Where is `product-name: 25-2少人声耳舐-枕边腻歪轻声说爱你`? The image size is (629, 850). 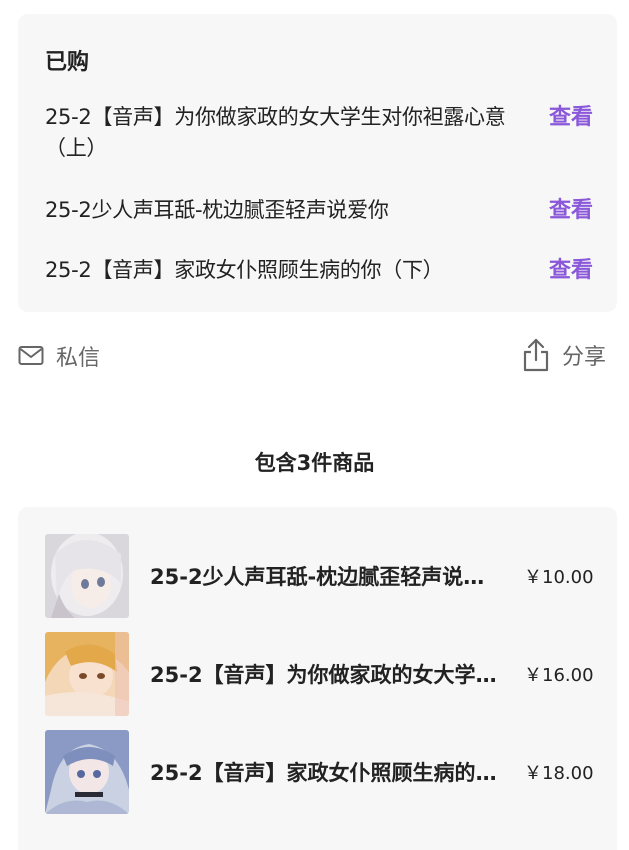 product-name: 25-2少人声耳舐-枕边腻歪轻声说爱你 is located at coordinates (326, 577).